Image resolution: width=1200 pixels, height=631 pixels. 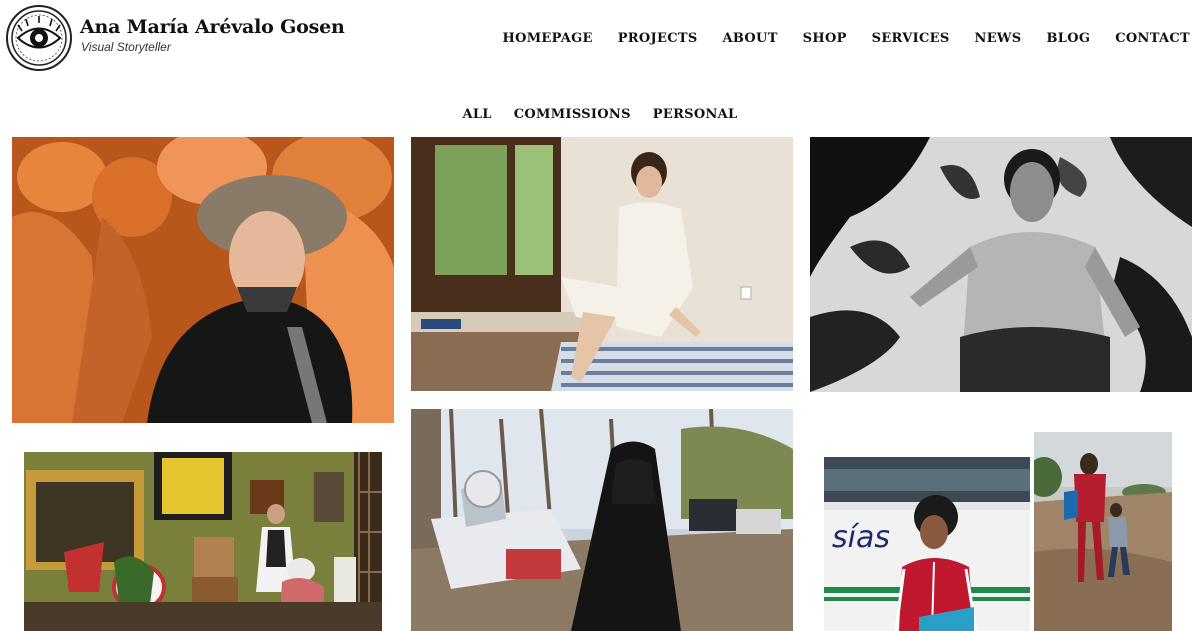 What do you see at coordinates (750, 38) in the screenshot?
I see `nav-about: ABOUT` at bounding box center [750, 38].